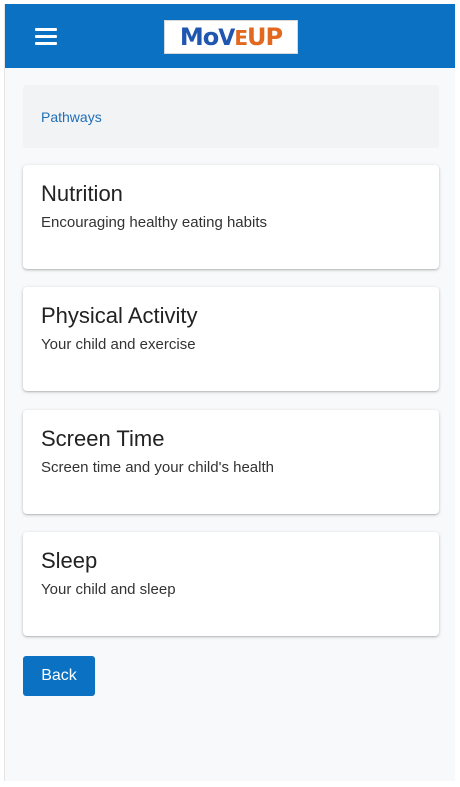 Image resolution: width=460 pixels, height=787 pixels. Describe the element at coordinates (59, 676) in the screenshot. I see `back-button: Back` at that location.